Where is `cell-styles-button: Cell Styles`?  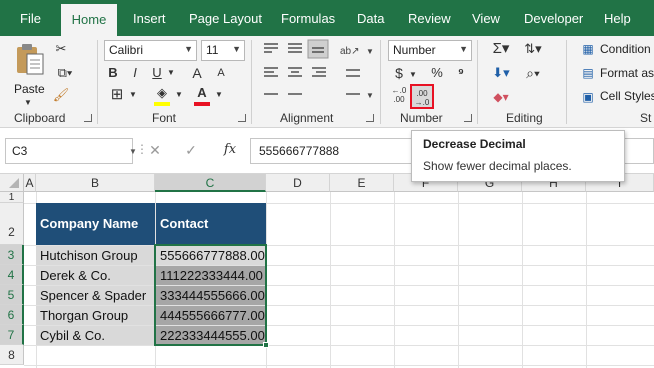
cell-styles-button: Cell Styles is located at coordinates (627, 96).